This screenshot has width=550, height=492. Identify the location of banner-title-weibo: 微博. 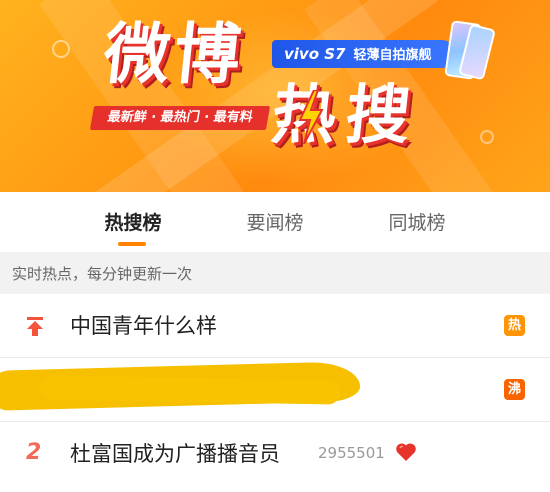
(174, 54).